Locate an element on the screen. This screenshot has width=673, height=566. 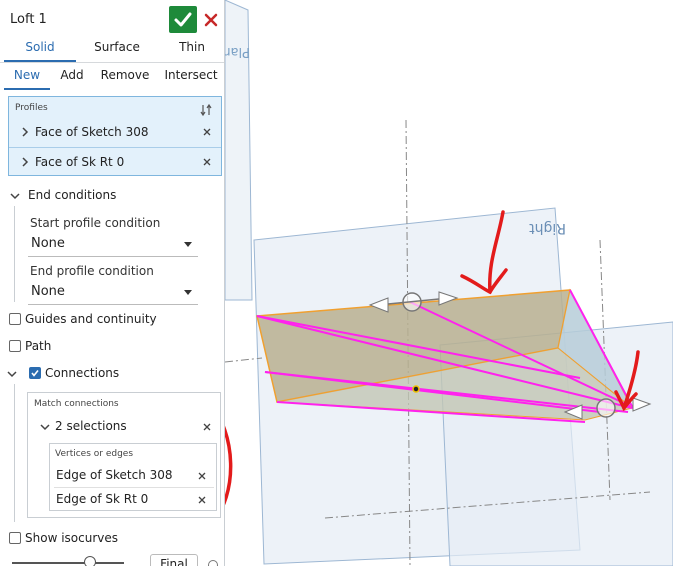
show-isocurves-label: Show isocurves is located at coordinates (71, 538).